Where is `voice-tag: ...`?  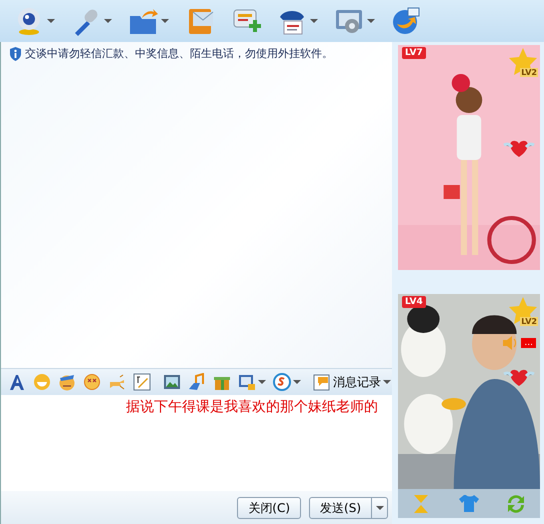
voice-tag: ... is located at coordinates (528, 343).